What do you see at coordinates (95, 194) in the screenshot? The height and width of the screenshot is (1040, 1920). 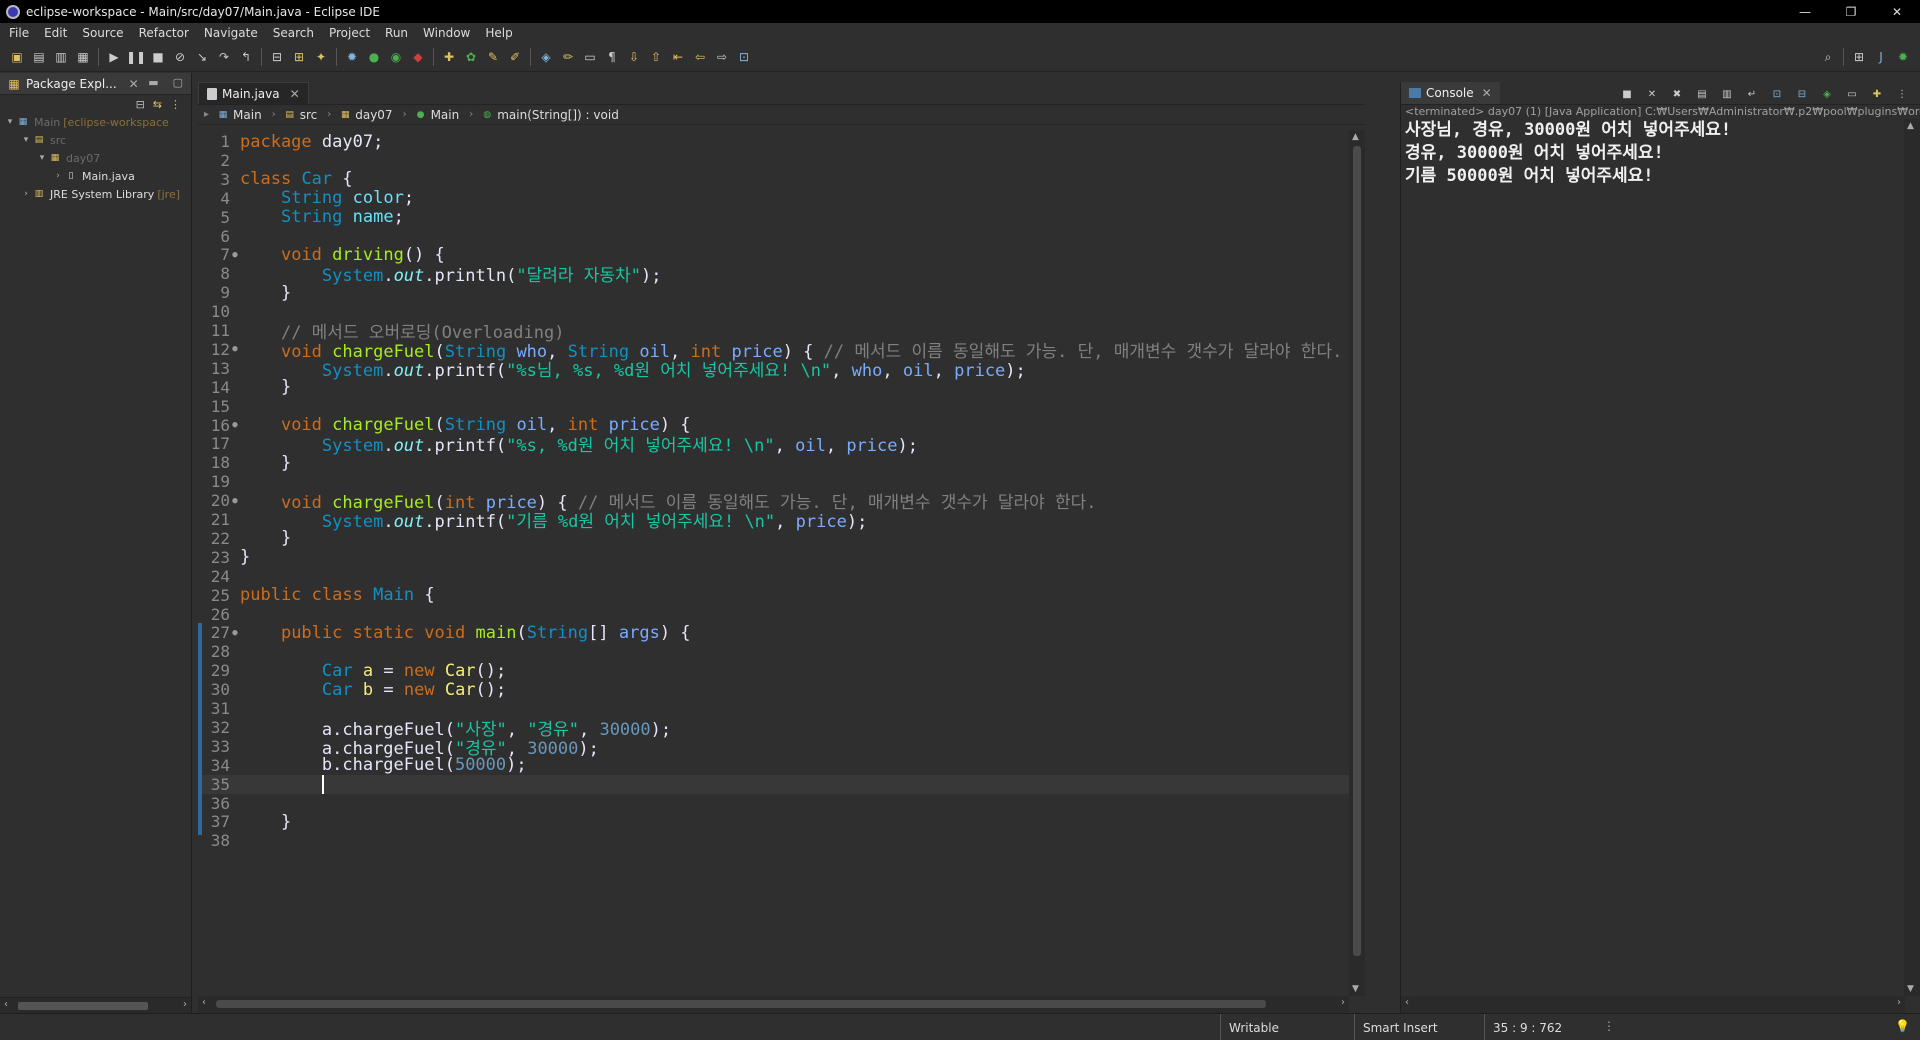 I see `tree-item: › ▥ JRE System Library [jre]` at bounding box center [95, 194].